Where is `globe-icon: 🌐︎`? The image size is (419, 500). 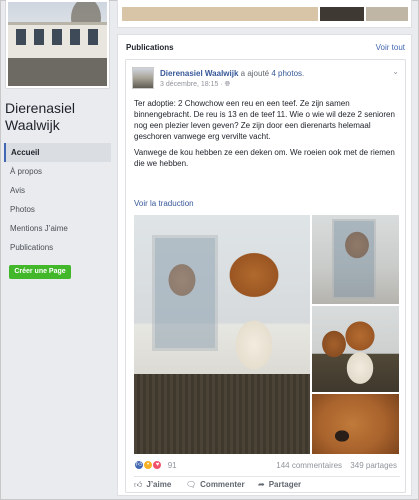
globe-icon: 🌐︎ is located at coordinates (227, 84).